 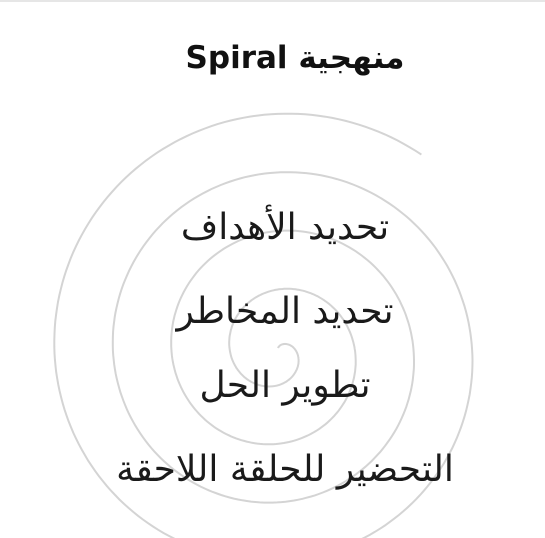 What do you see at coordinates (285, 227) in the screenshot?
I see `step-define-objectives: تحديد الأهداف` at bounding box center [285, 227].